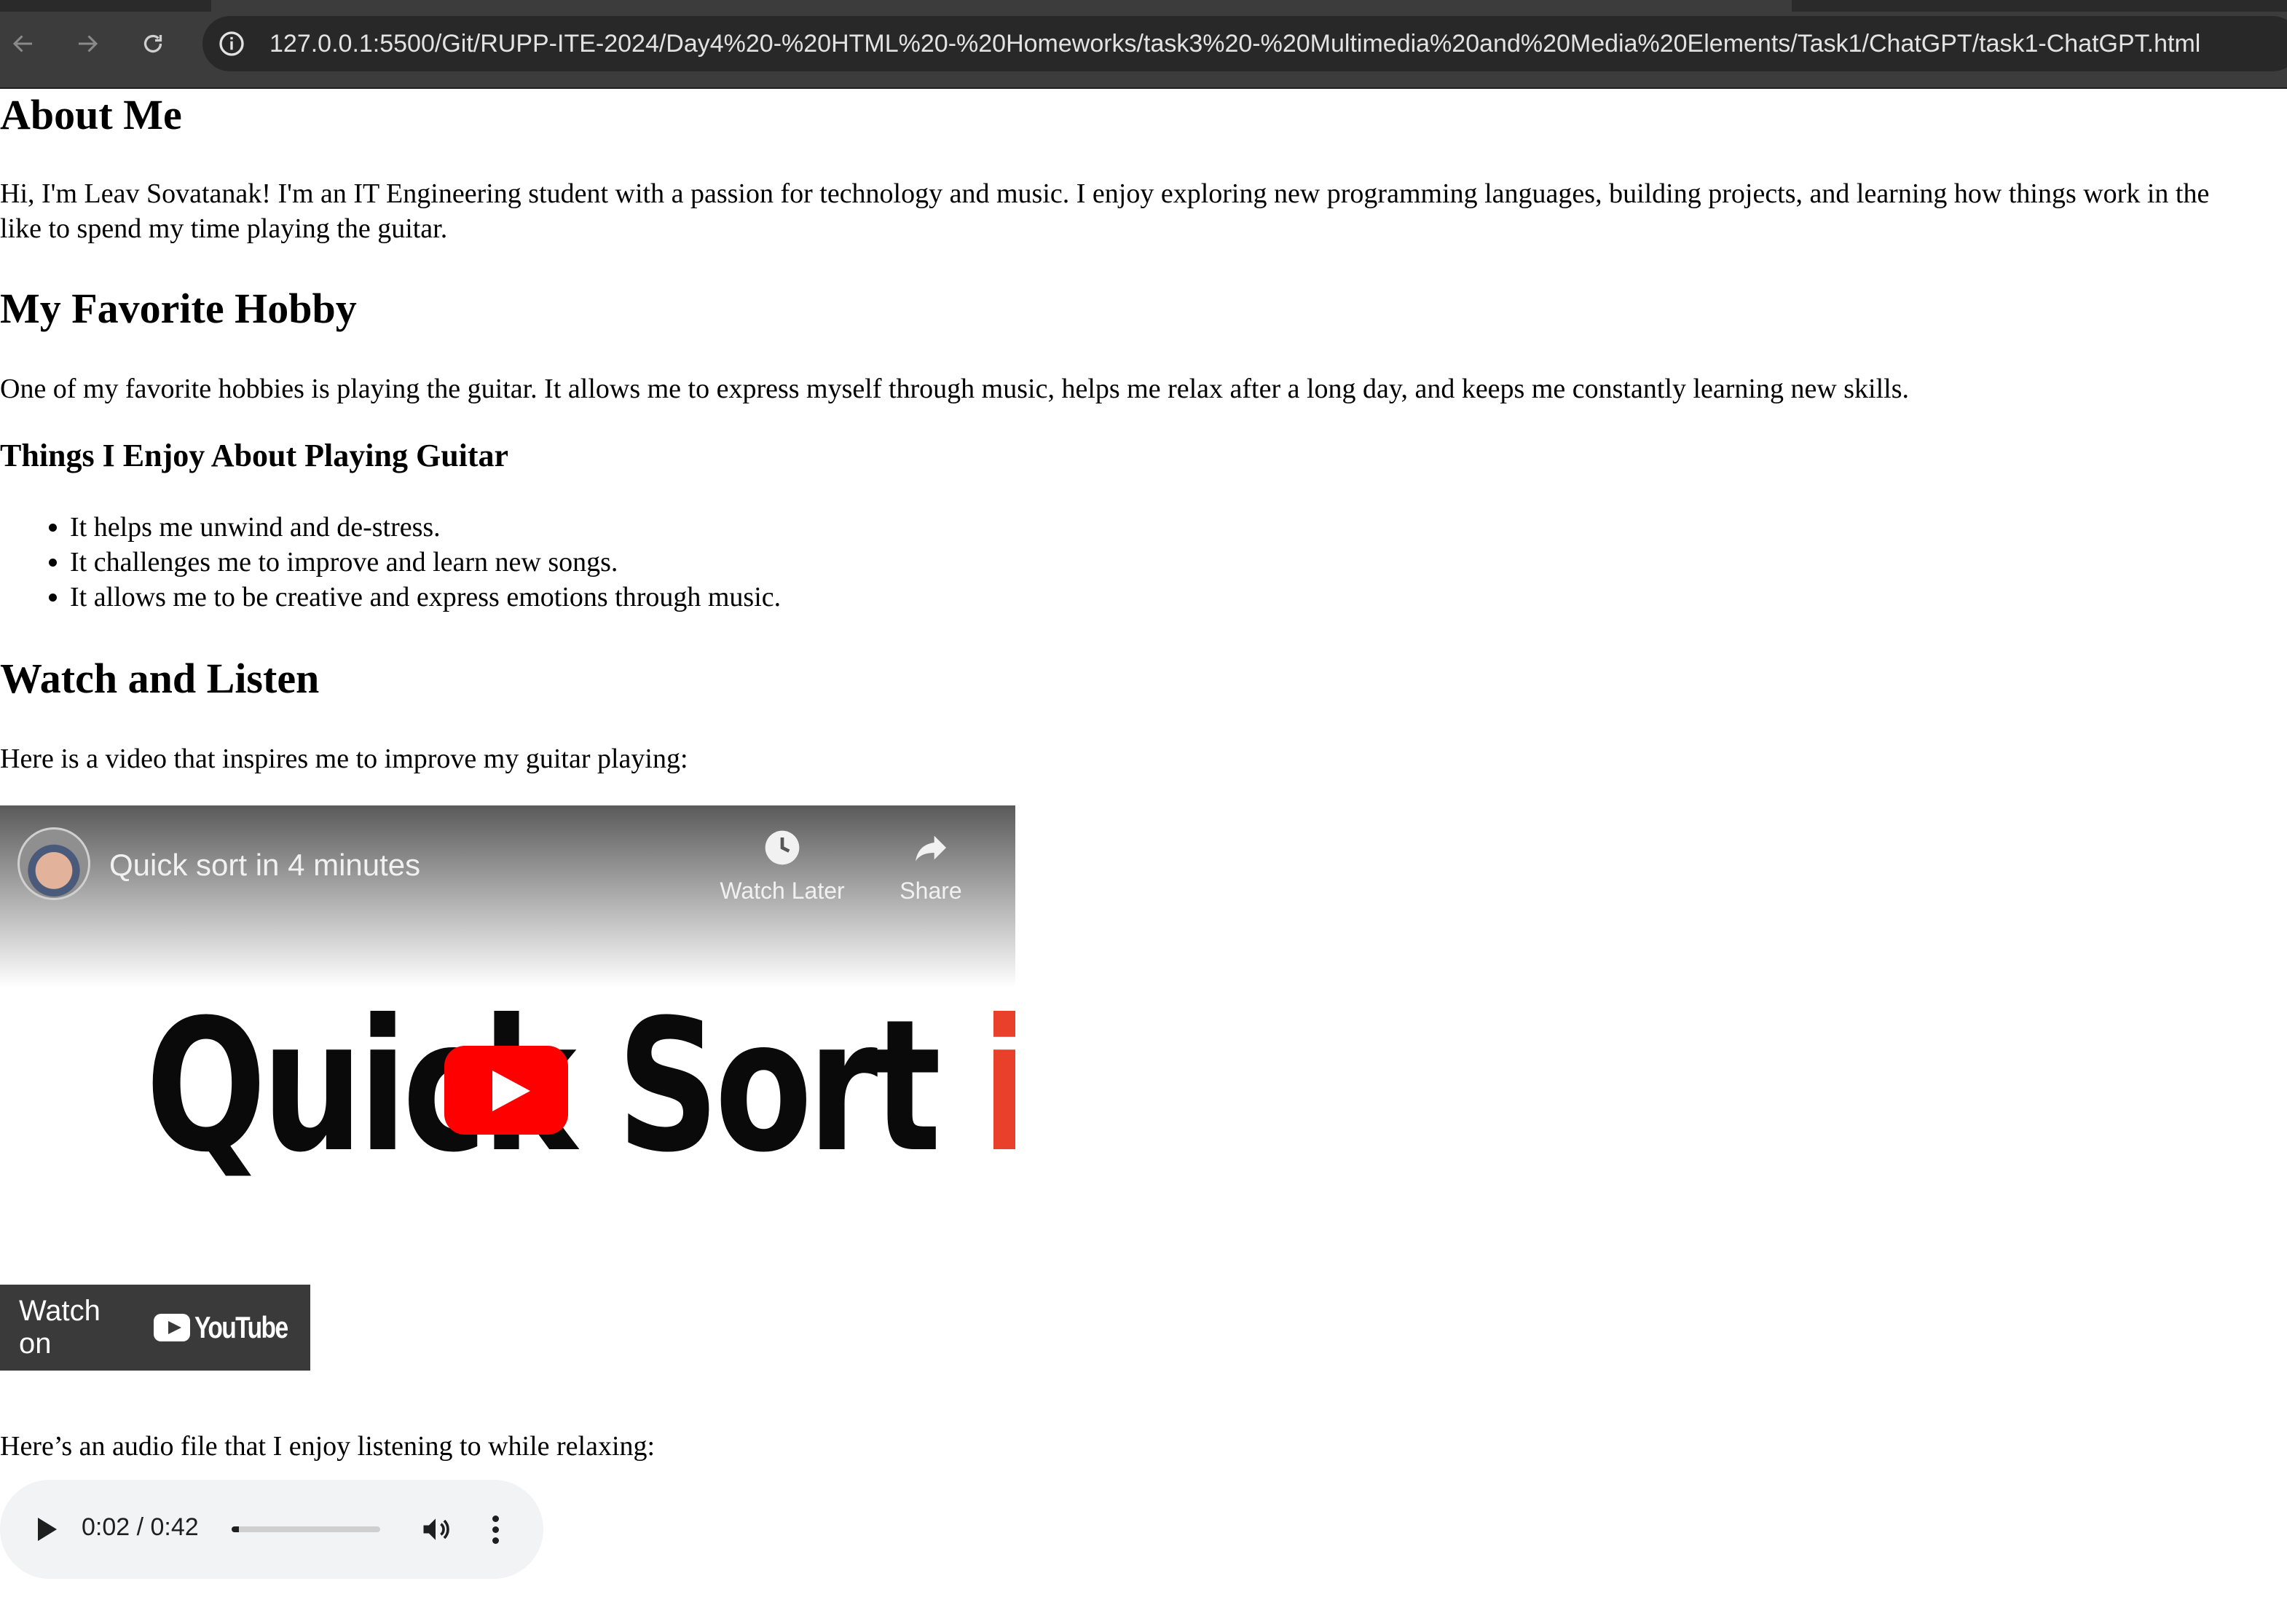 The image size is (2287, 1624). What do you see at coordinates (140, 1527) in the screenshot?
I see `audio-time: 0:02 / 0:42` at bounding box center [140, 1527].